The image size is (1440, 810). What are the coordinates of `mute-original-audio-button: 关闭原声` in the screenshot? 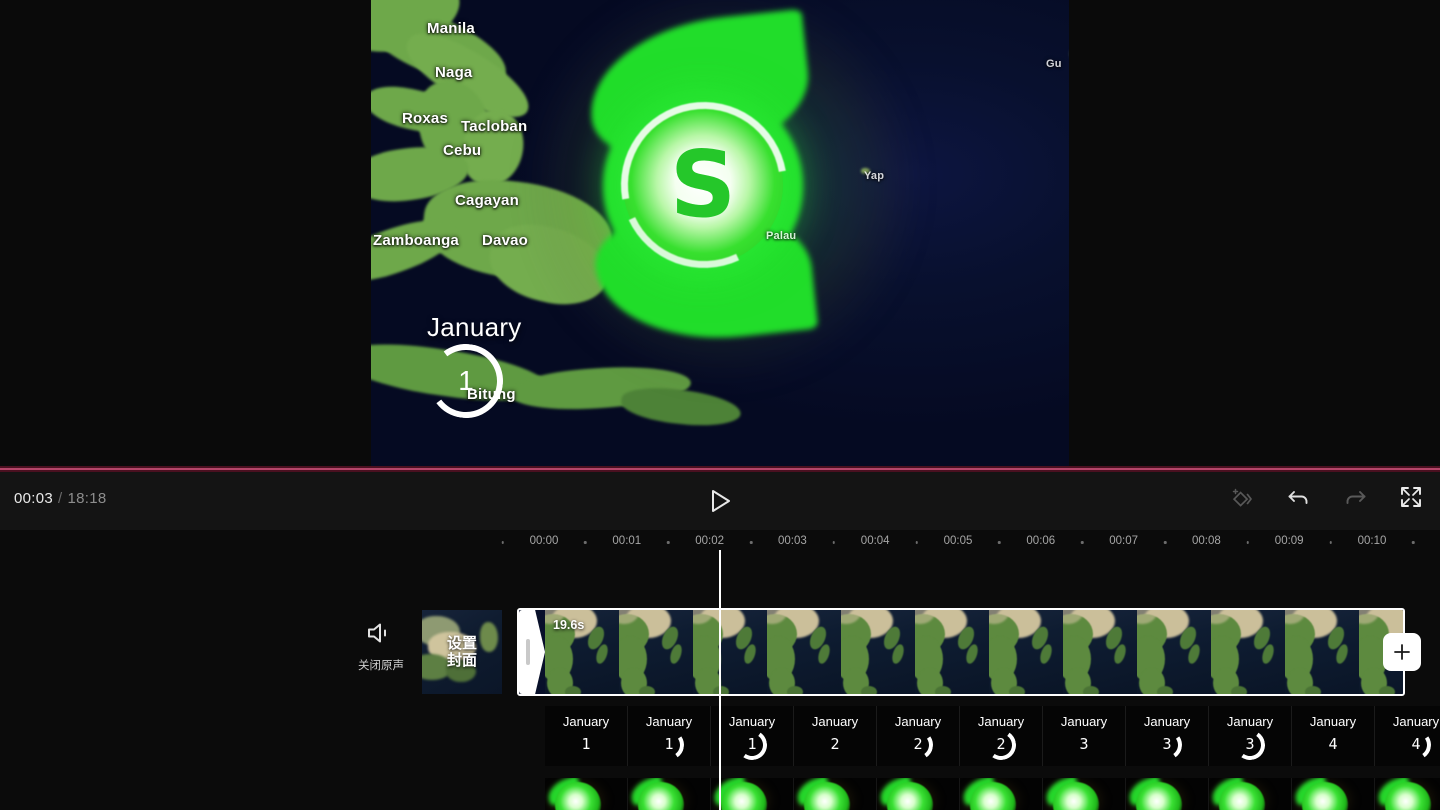 It's located at (381, 651).